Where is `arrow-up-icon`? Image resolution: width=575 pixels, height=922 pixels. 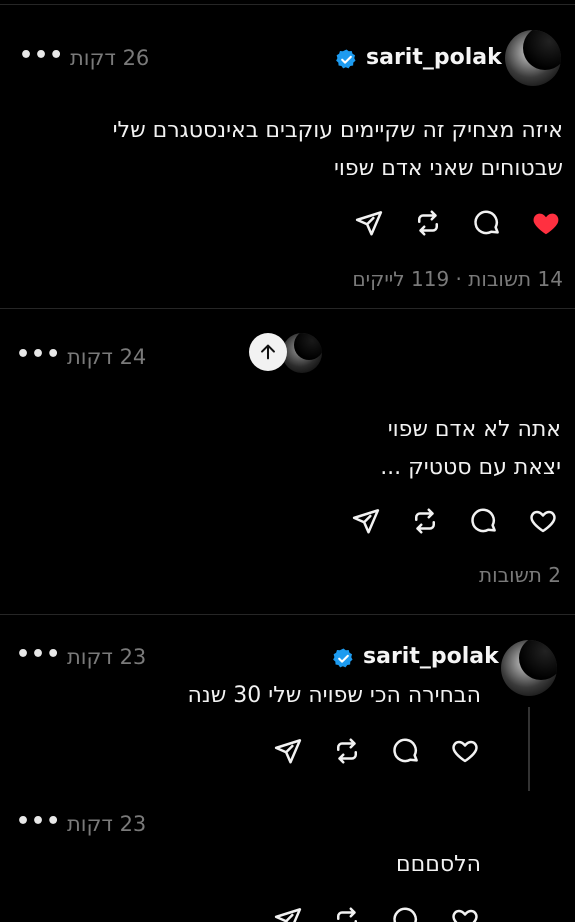 arrow-up-icon is located at coordinates (268, 352).